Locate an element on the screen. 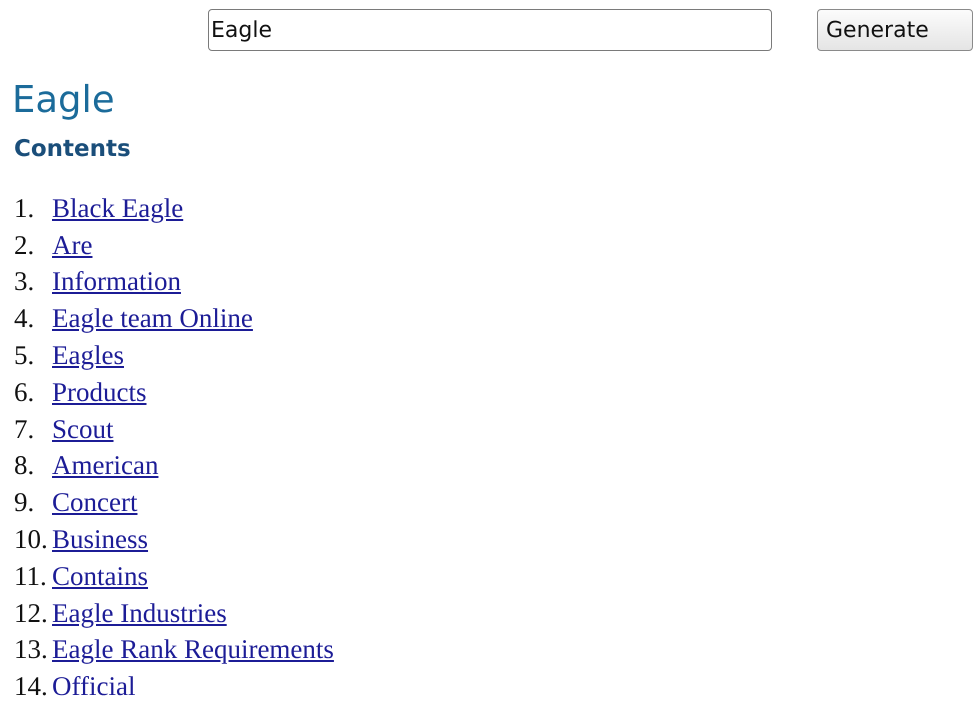 The height and width of the screenshot is (723, 973). contents-link: Black Eagle is located at coordinates (118, 208).